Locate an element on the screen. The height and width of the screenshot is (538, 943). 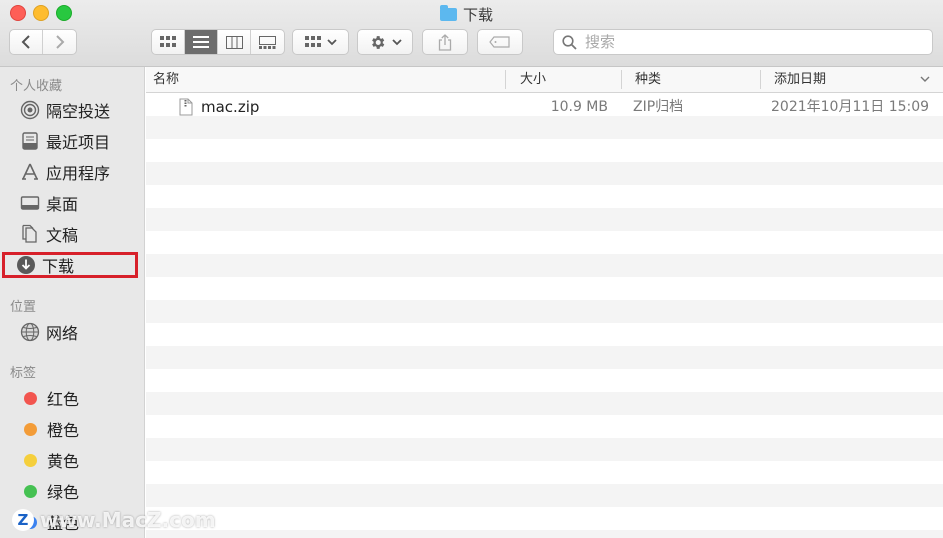
search-icon is located at coordinates (569, 42).